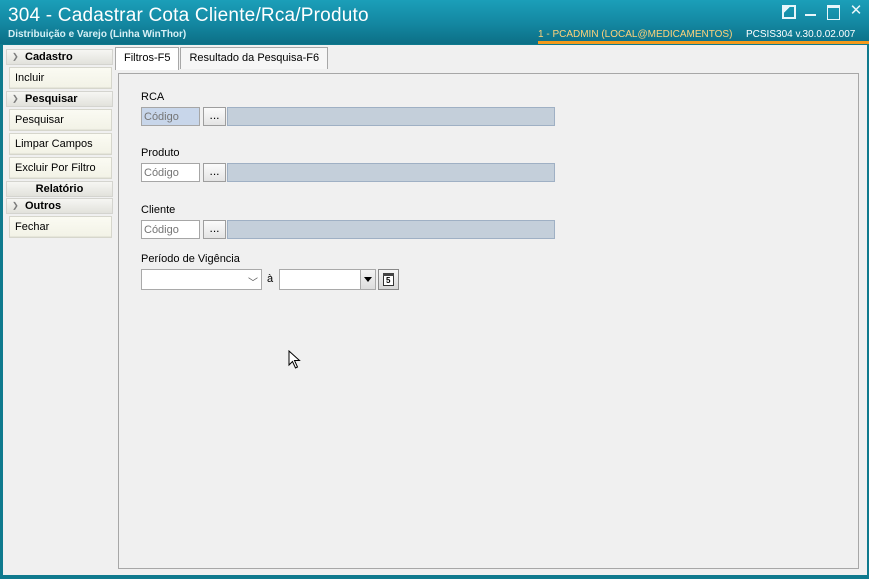  What do you see at coordinates (856, 10) in the screenshot?
I see `close-button: ✕` at bounding box center [856, 10].